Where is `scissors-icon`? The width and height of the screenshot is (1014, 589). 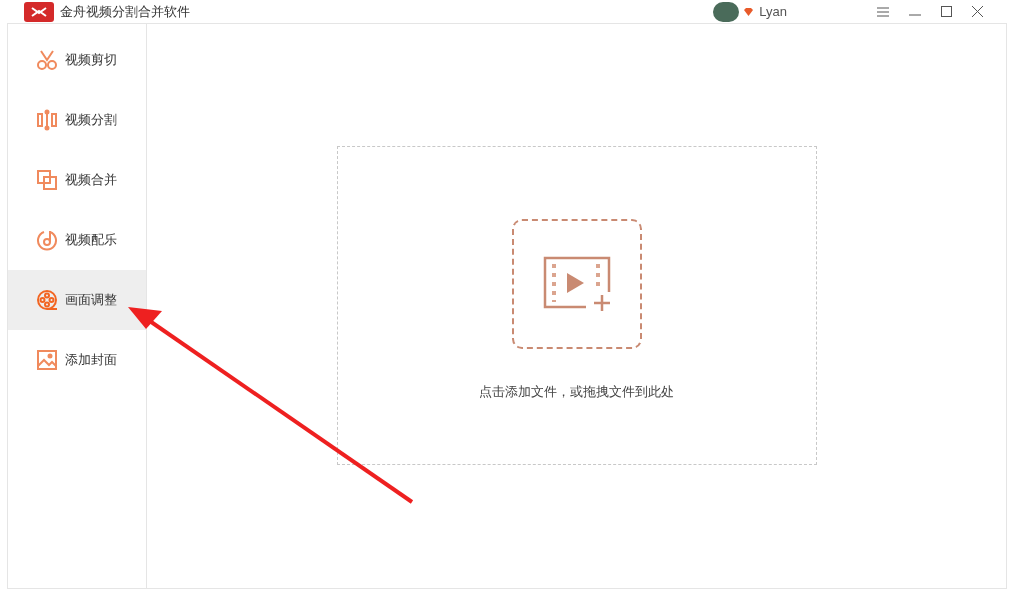
scissors-icon is located at coordinates (47, 60).